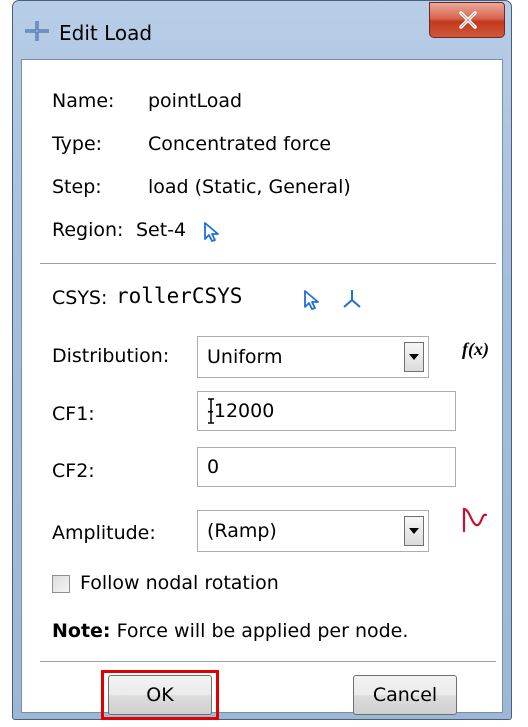  Describe the element at coordinates (212, 234) in the screenshot. I see `select-arrow-icon` at that location.